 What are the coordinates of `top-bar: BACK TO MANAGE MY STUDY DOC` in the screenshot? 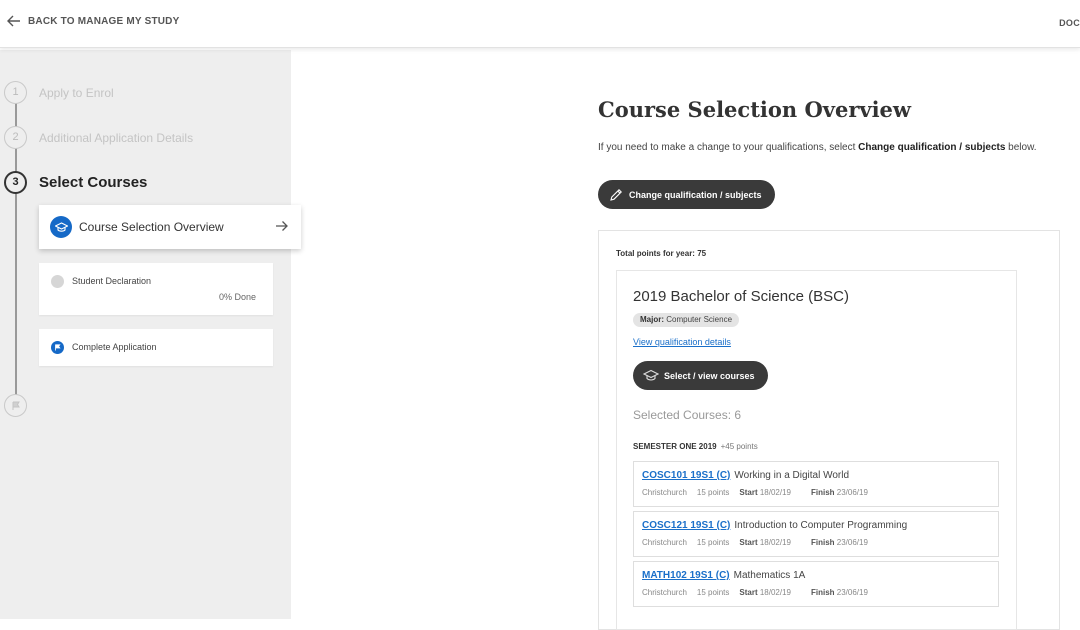 It's located at (540, 24).